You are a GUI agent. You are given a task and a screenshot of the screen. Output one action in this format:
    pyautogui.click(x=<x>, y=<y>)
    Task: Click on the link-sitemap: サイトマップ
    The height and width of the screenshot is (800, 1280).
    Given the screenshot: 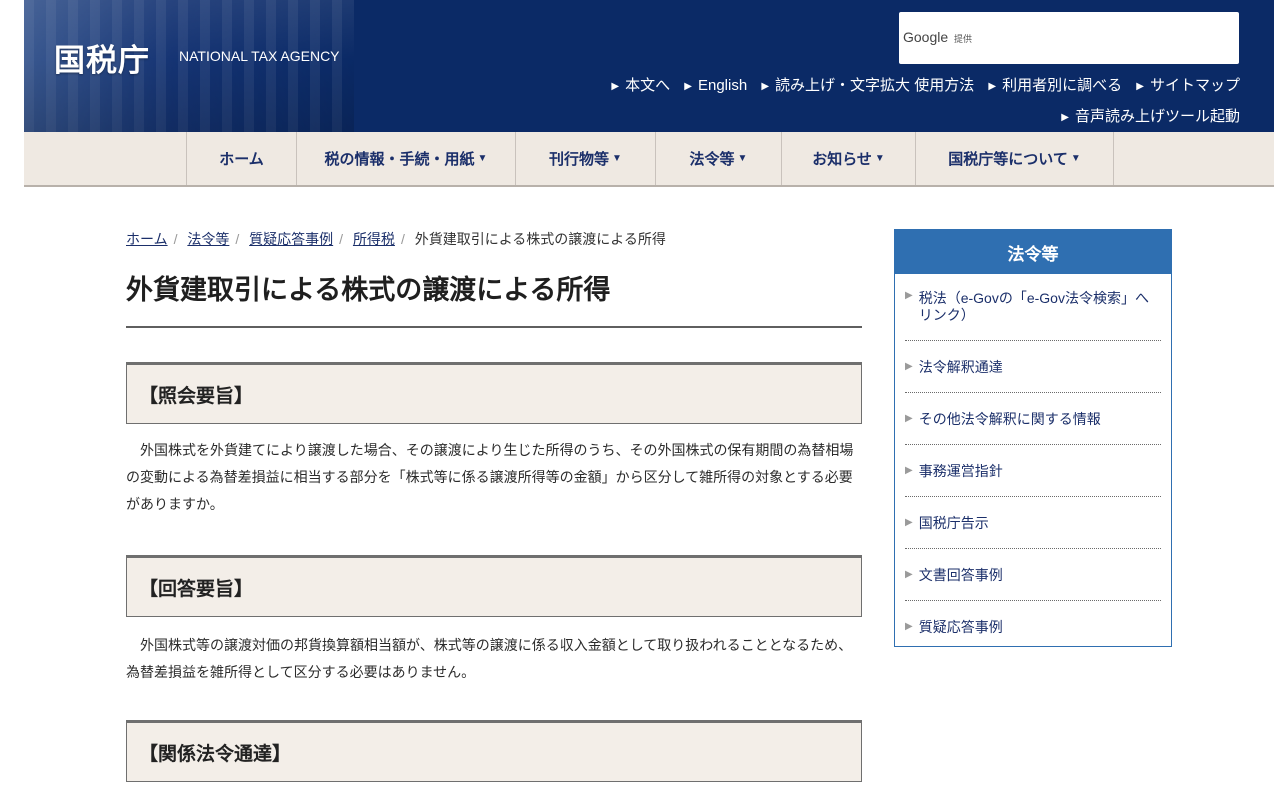 What is the action you would take?
    pyautogui.click(x=1188, y=85)
    